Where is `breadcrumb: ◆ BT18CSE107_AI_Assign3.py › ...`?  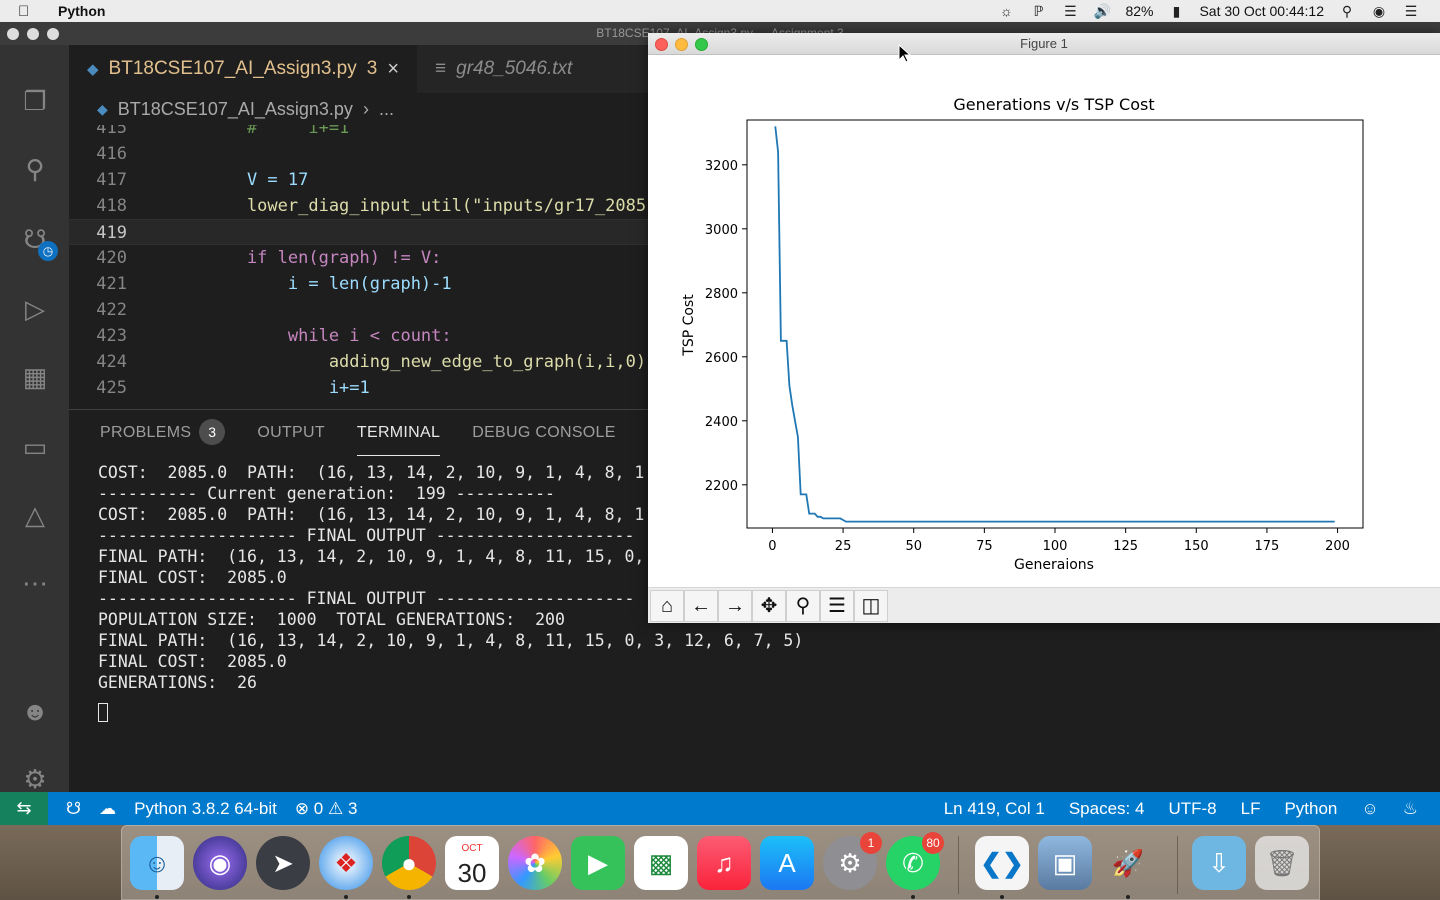
breadcrumb: ◆ BT18CSE107_AI_Assign3.py › ... is located at coordinates (359, 109).